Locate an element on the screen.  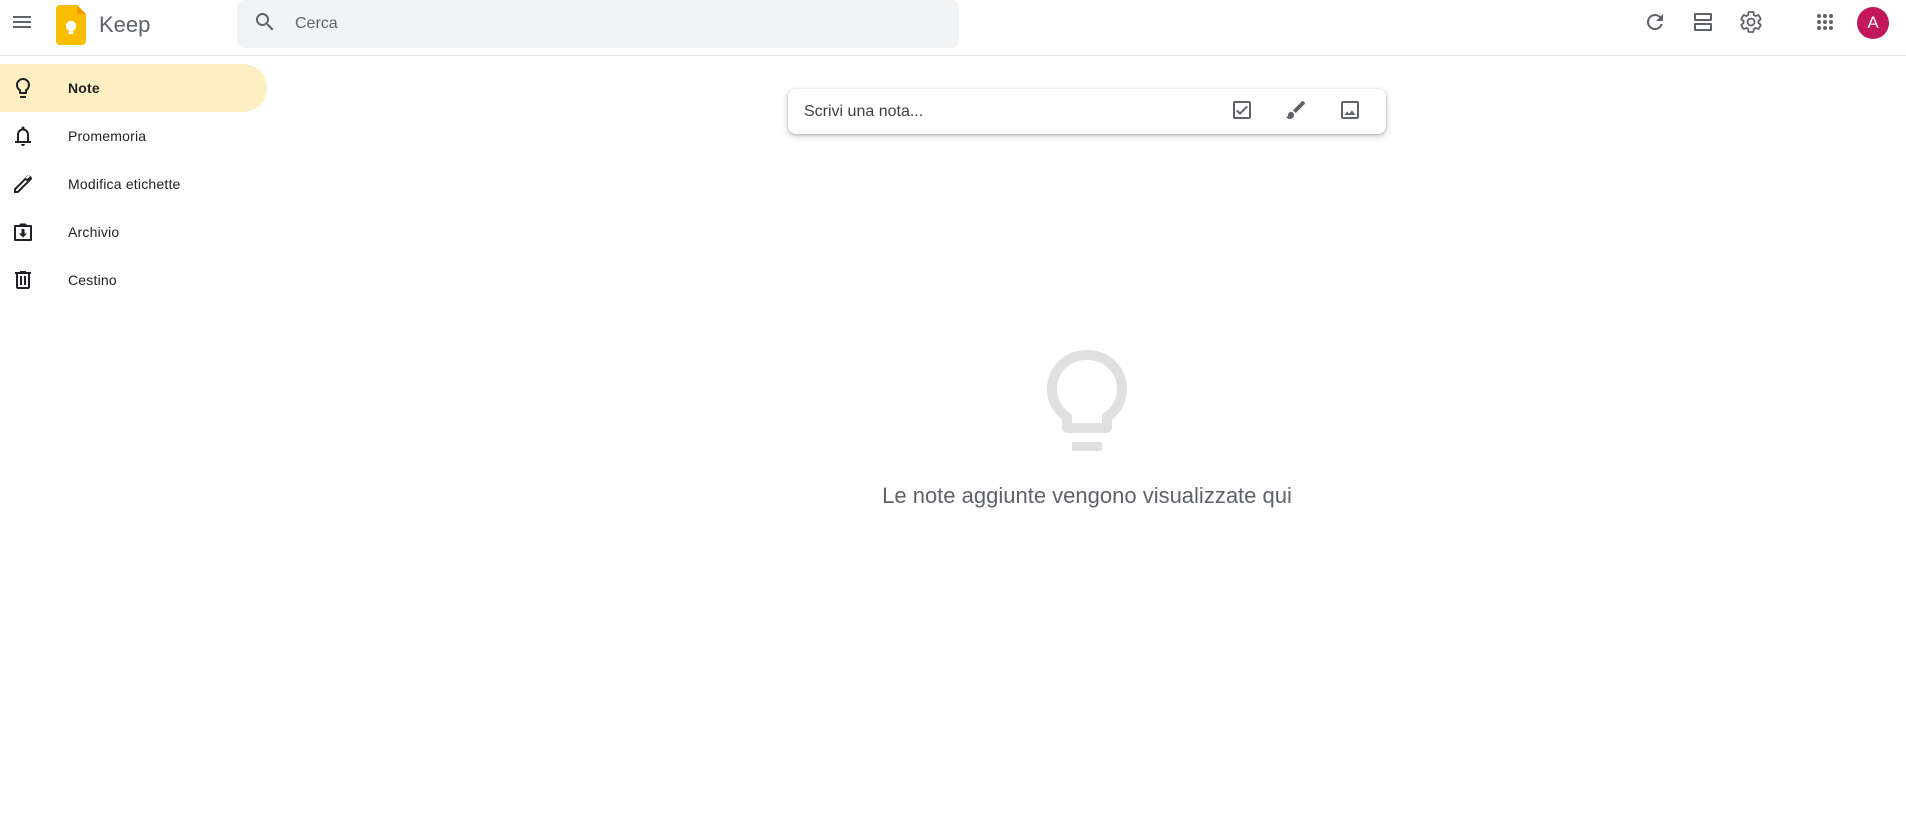
app-title: Keep is located at coordinates (124, 25).